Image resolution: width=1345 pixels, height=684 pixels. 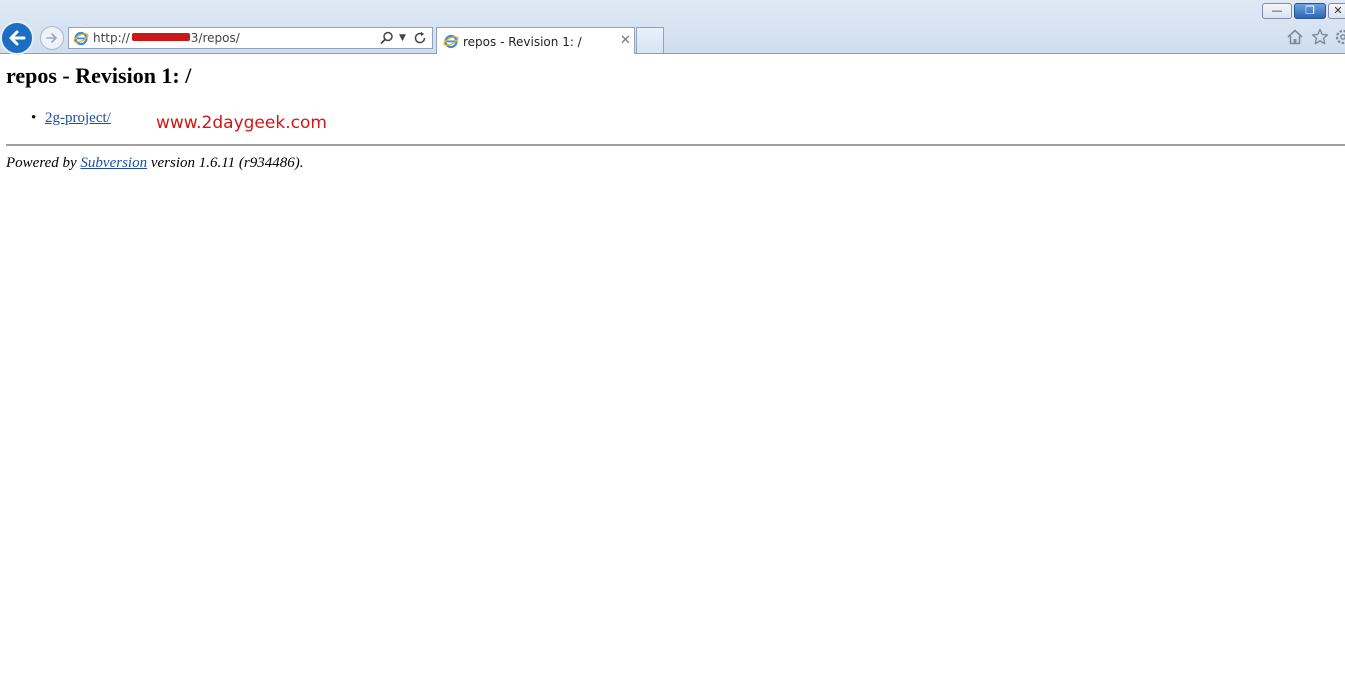 I want to click on dropdown-icon: ▼, so click(x=402, y=38).